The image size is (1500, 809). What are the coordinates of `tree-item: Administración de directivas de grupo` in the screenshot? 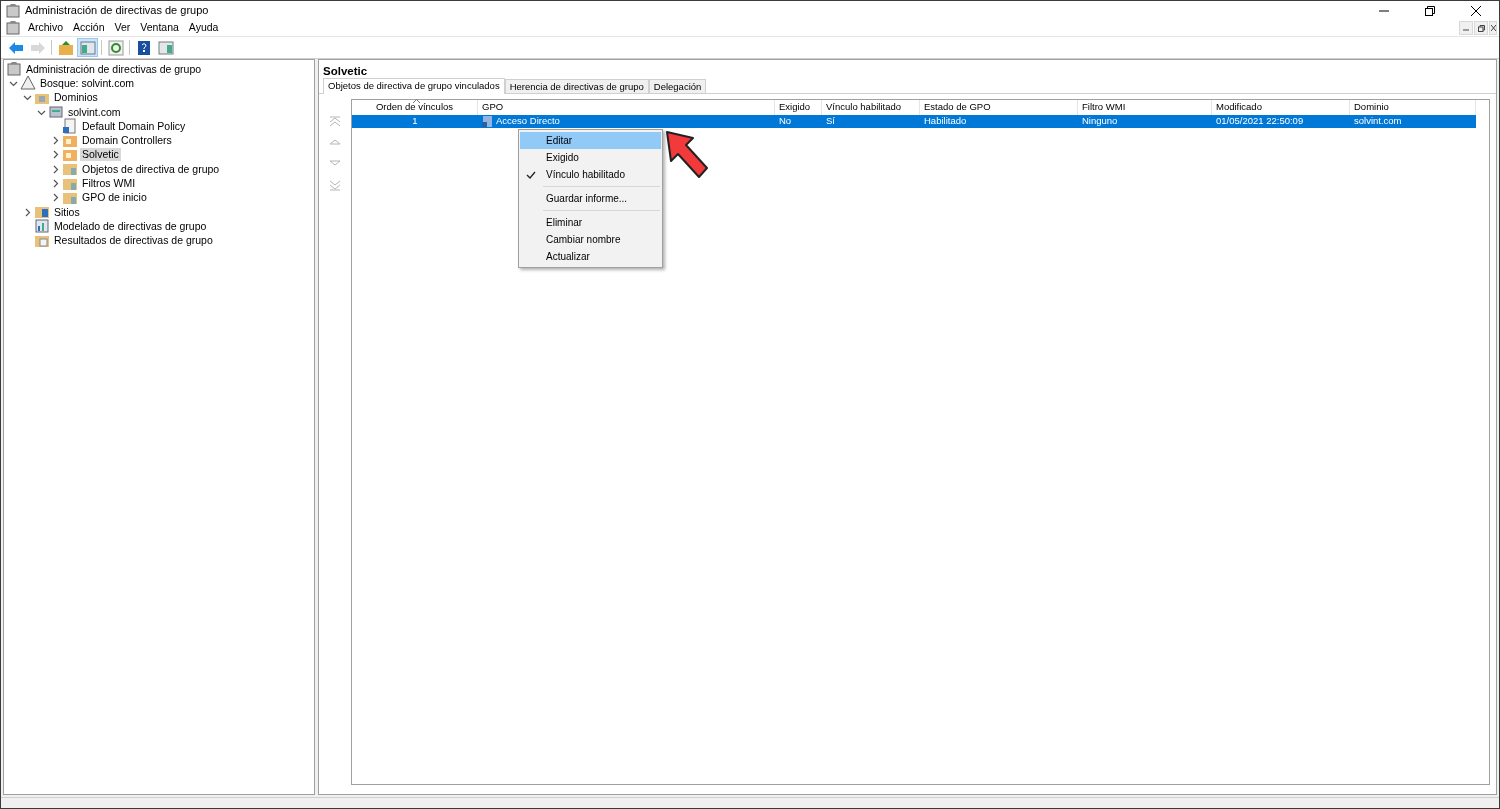 It's located at (114, 69).